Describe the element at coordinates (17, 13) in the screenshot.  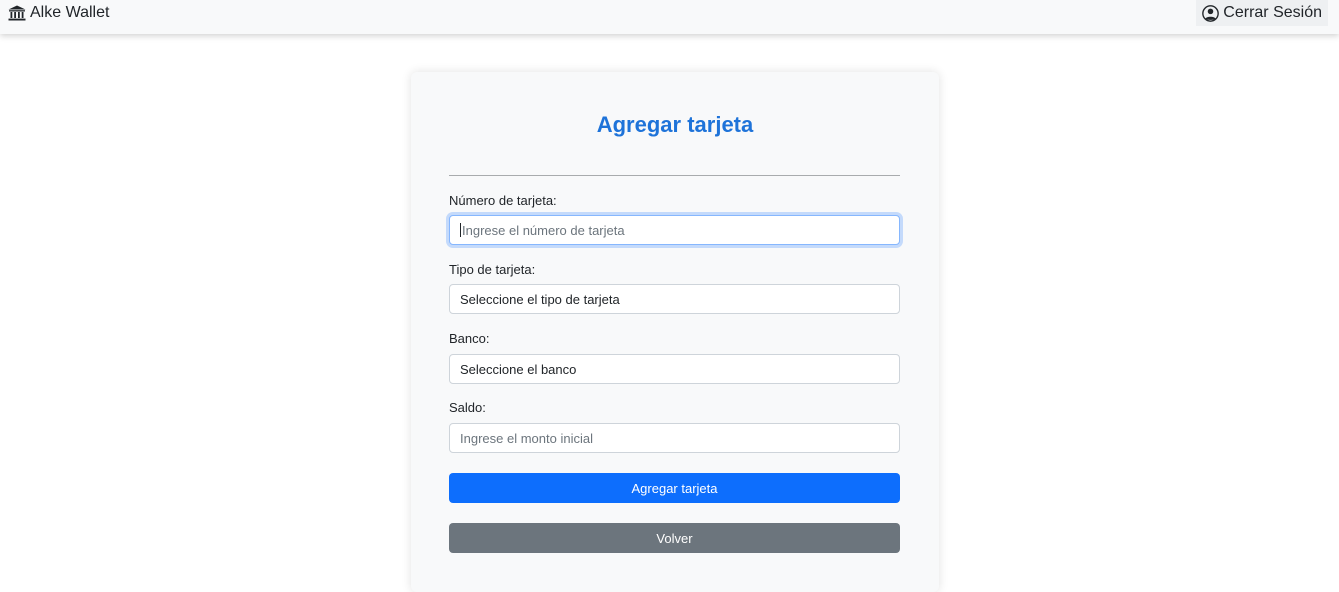
I see `bank-icon` at that location.